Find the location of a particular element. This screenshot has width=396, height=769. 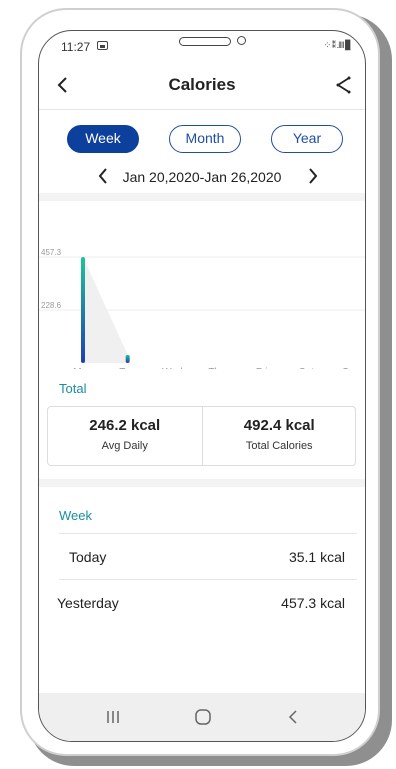

x-tick-label: Wed is located at coordinates (172, 368).